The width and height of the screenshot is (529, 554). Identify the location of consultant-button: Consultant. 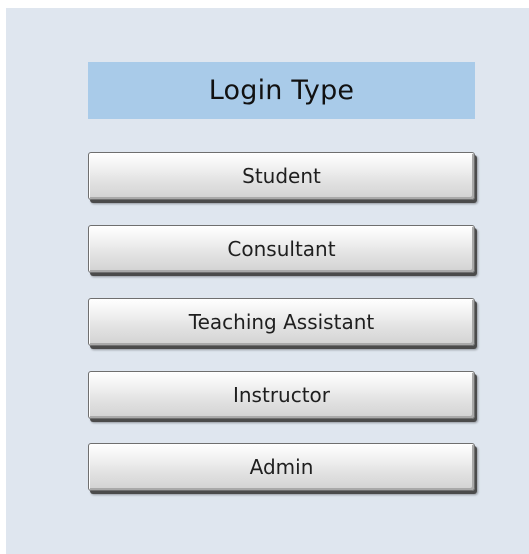
(281, 249).